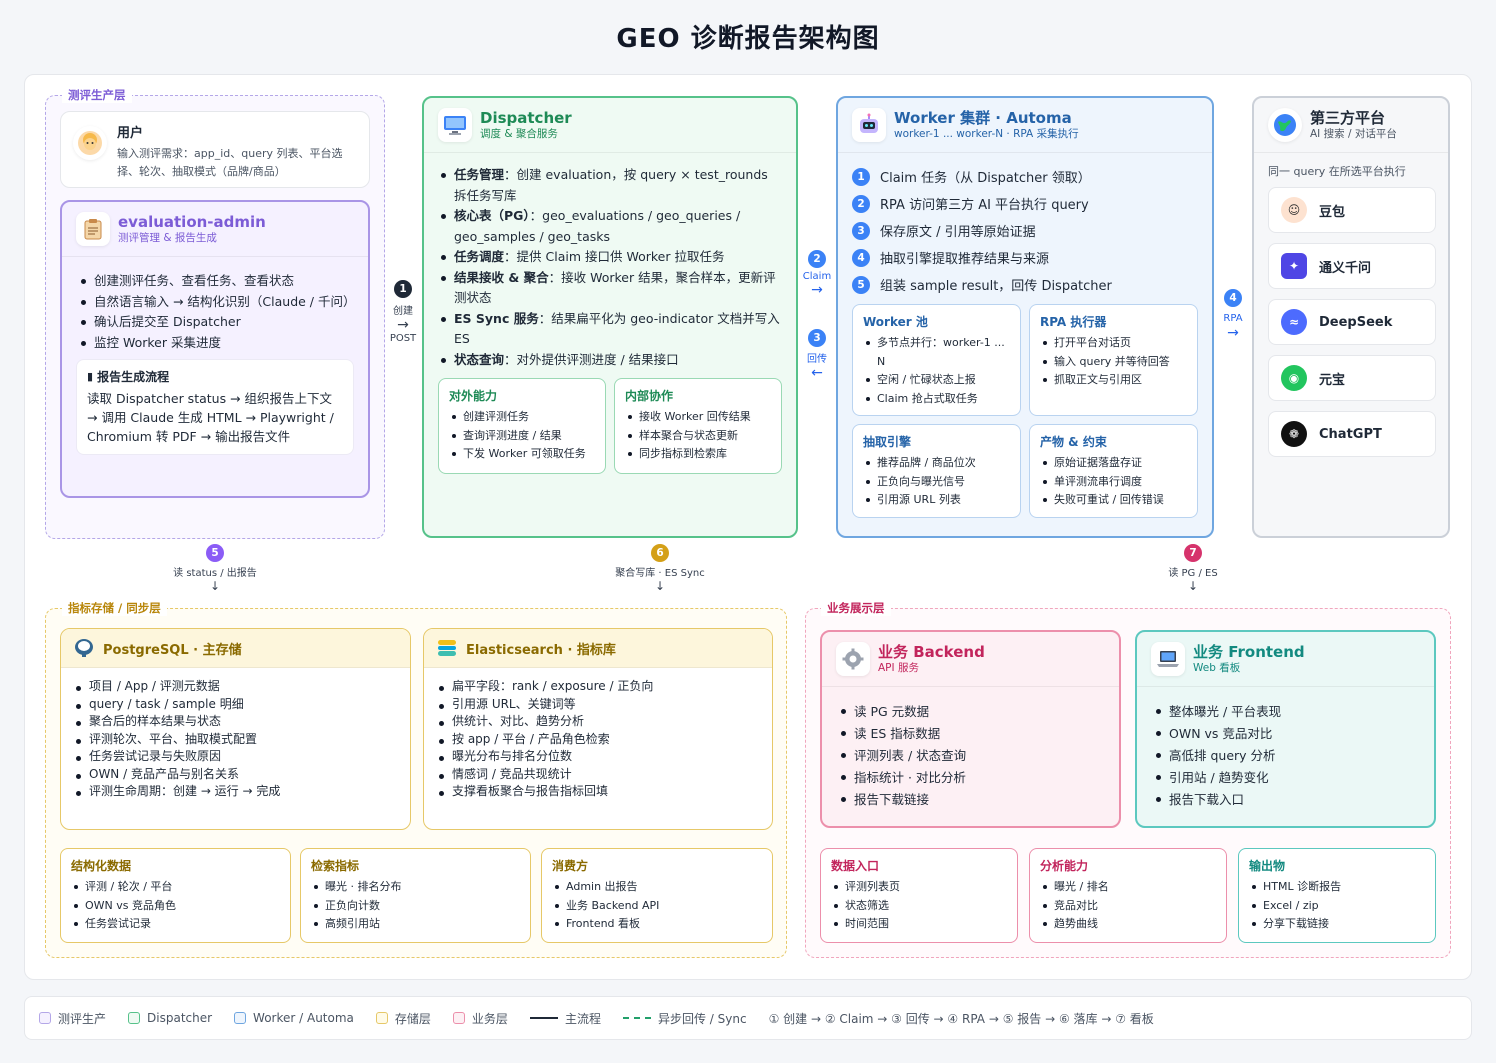  What do you see at coordinates (114, 608) in the screenshot?
I see `zone-storage-label: 指标存储 / 同步层` at bounding box center [114, 608].